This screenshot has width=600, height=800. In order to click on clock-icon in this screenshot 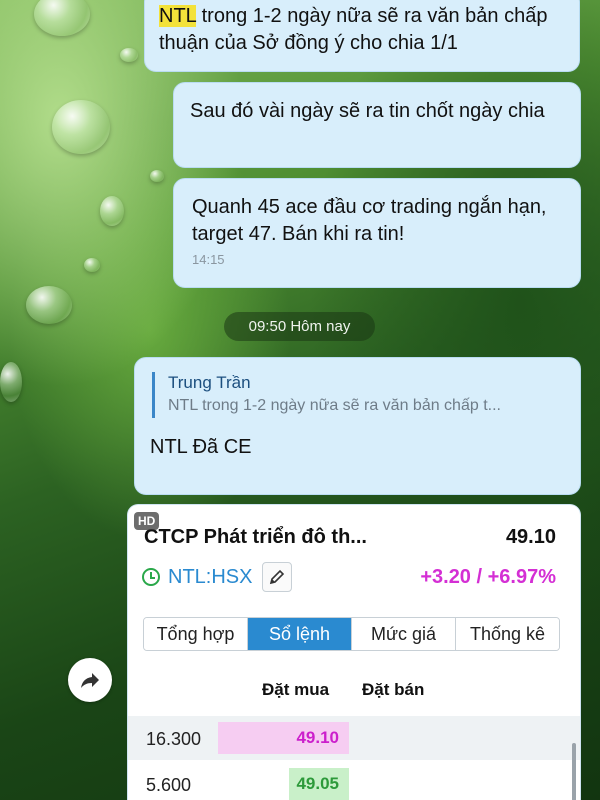, I will do `click(151, 577)`.